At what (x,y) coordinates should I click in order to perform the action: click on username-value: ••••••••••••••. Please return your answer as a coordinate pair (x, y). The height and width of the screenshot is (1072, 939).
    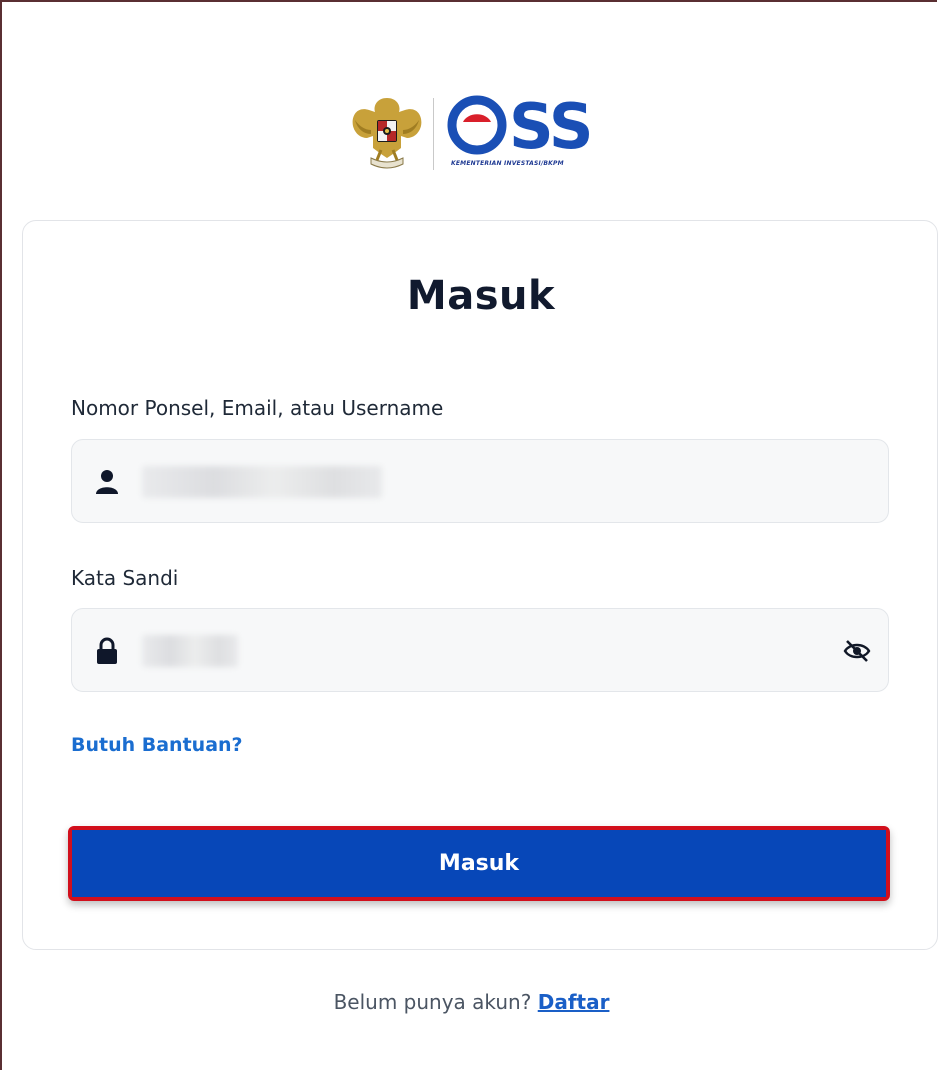
    Looking at the image, I should click on (262, 482).